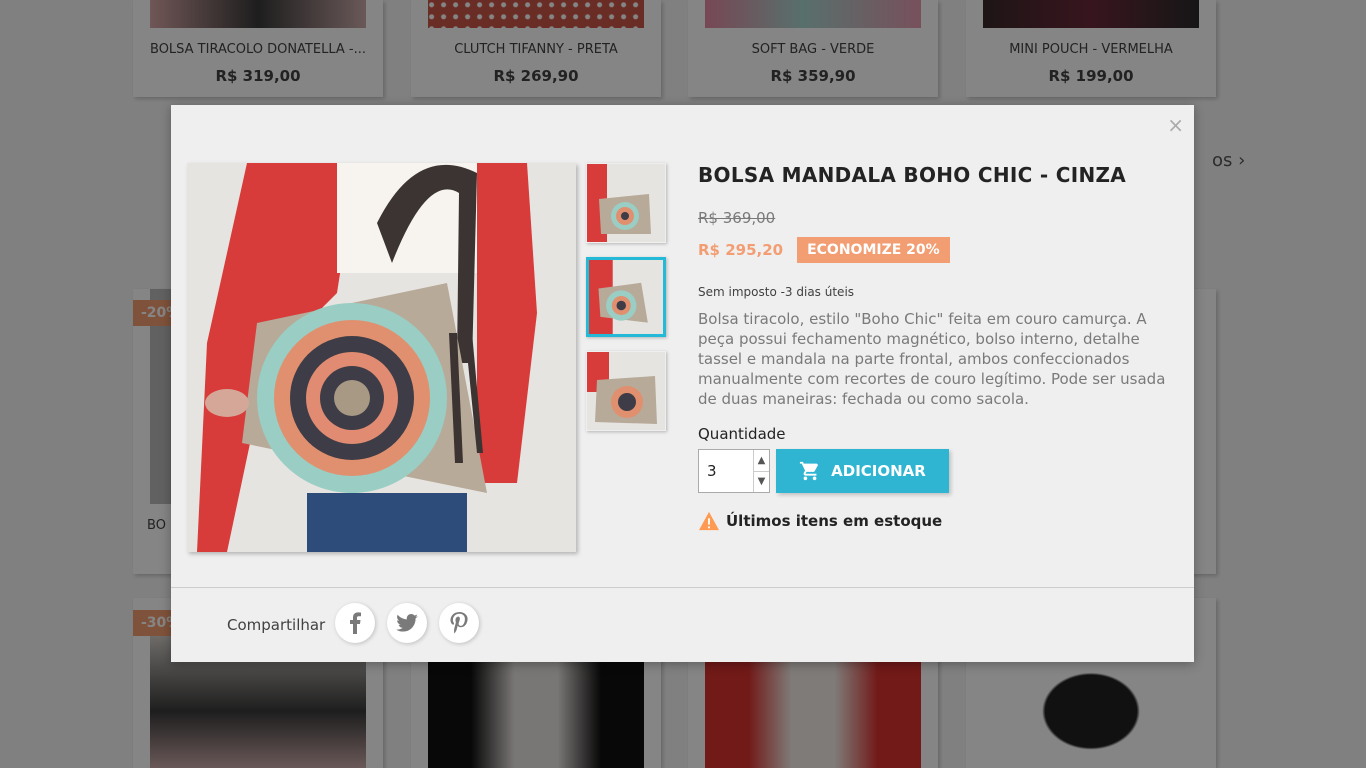  I want to click on close-button: ×, so click(1175, 125).